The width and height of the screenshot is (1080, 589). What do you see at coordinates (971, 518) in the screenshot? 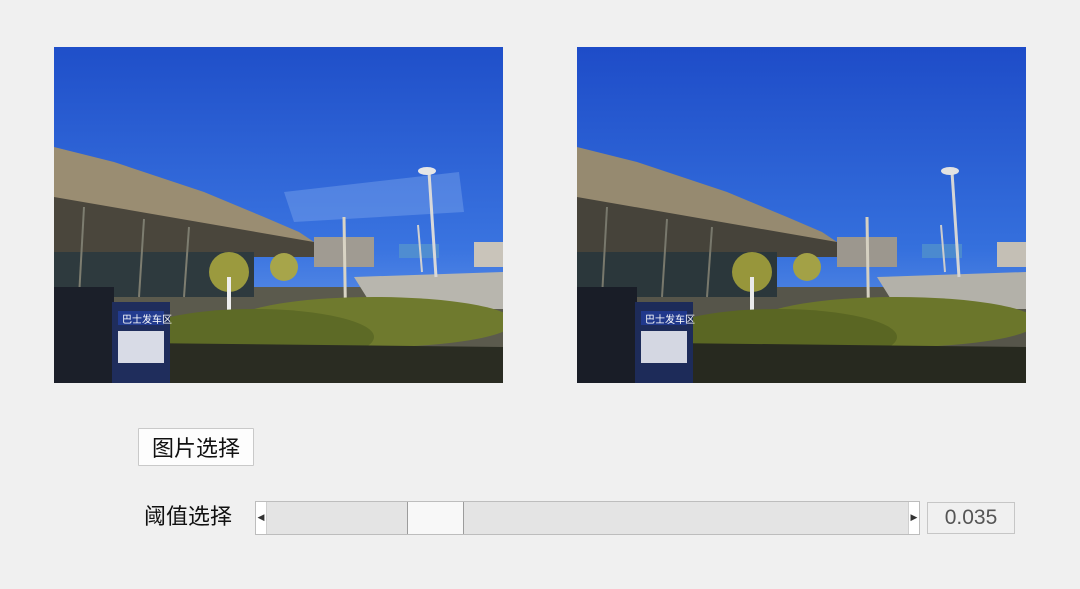
I see `threshold-value-field: 0.035` at bounding box center [971, 518].